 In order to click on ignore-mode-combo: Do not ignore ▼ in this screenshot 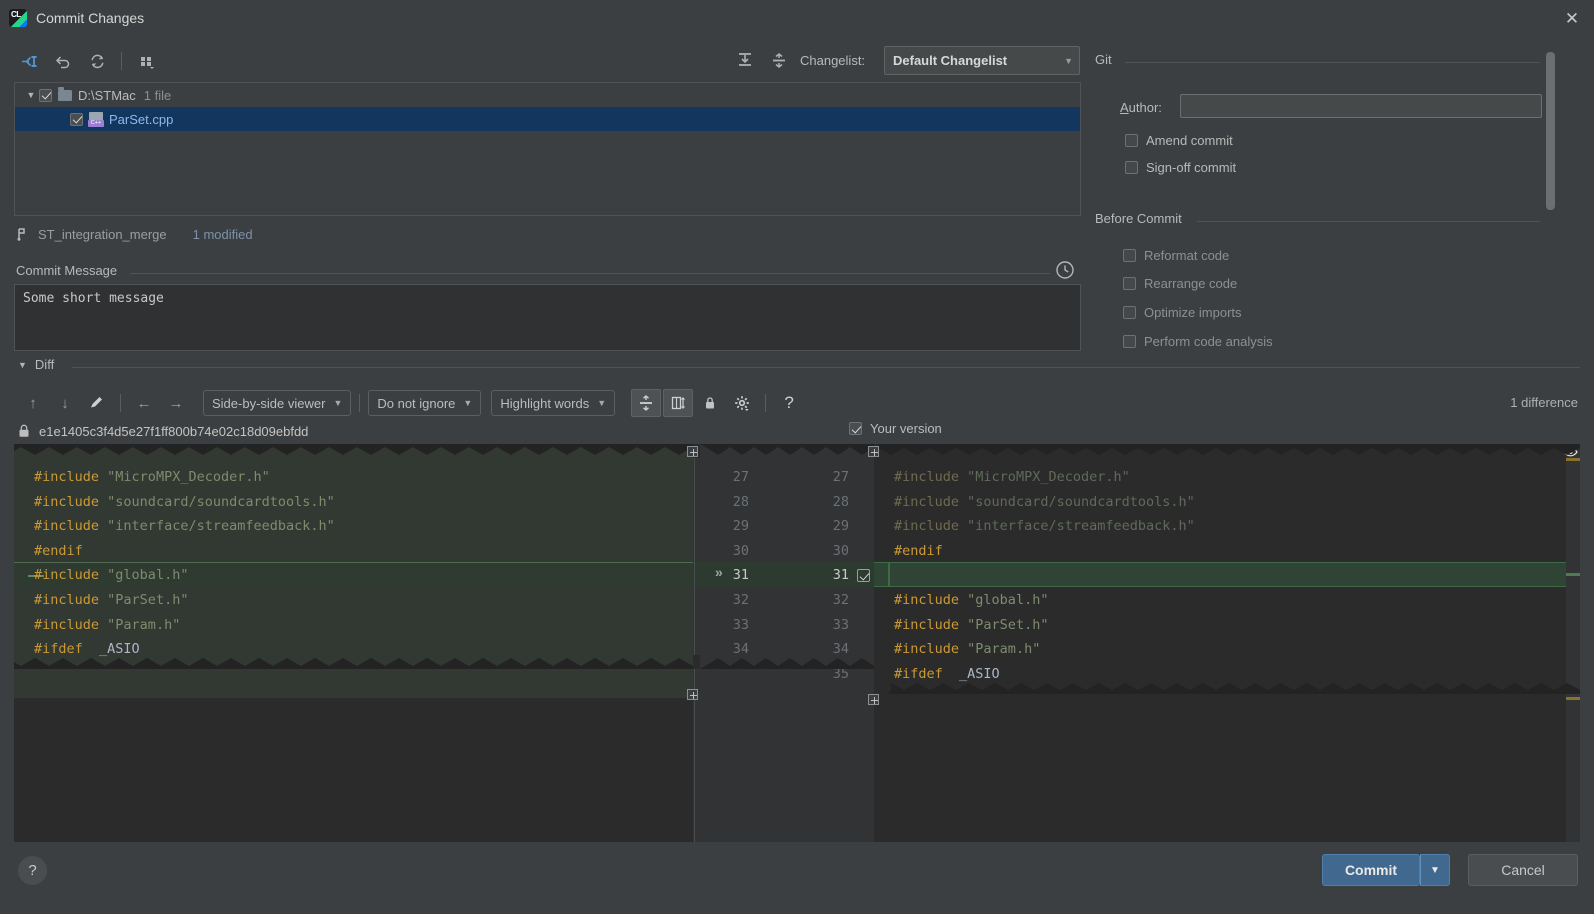, I will do `click(425, 403)`.